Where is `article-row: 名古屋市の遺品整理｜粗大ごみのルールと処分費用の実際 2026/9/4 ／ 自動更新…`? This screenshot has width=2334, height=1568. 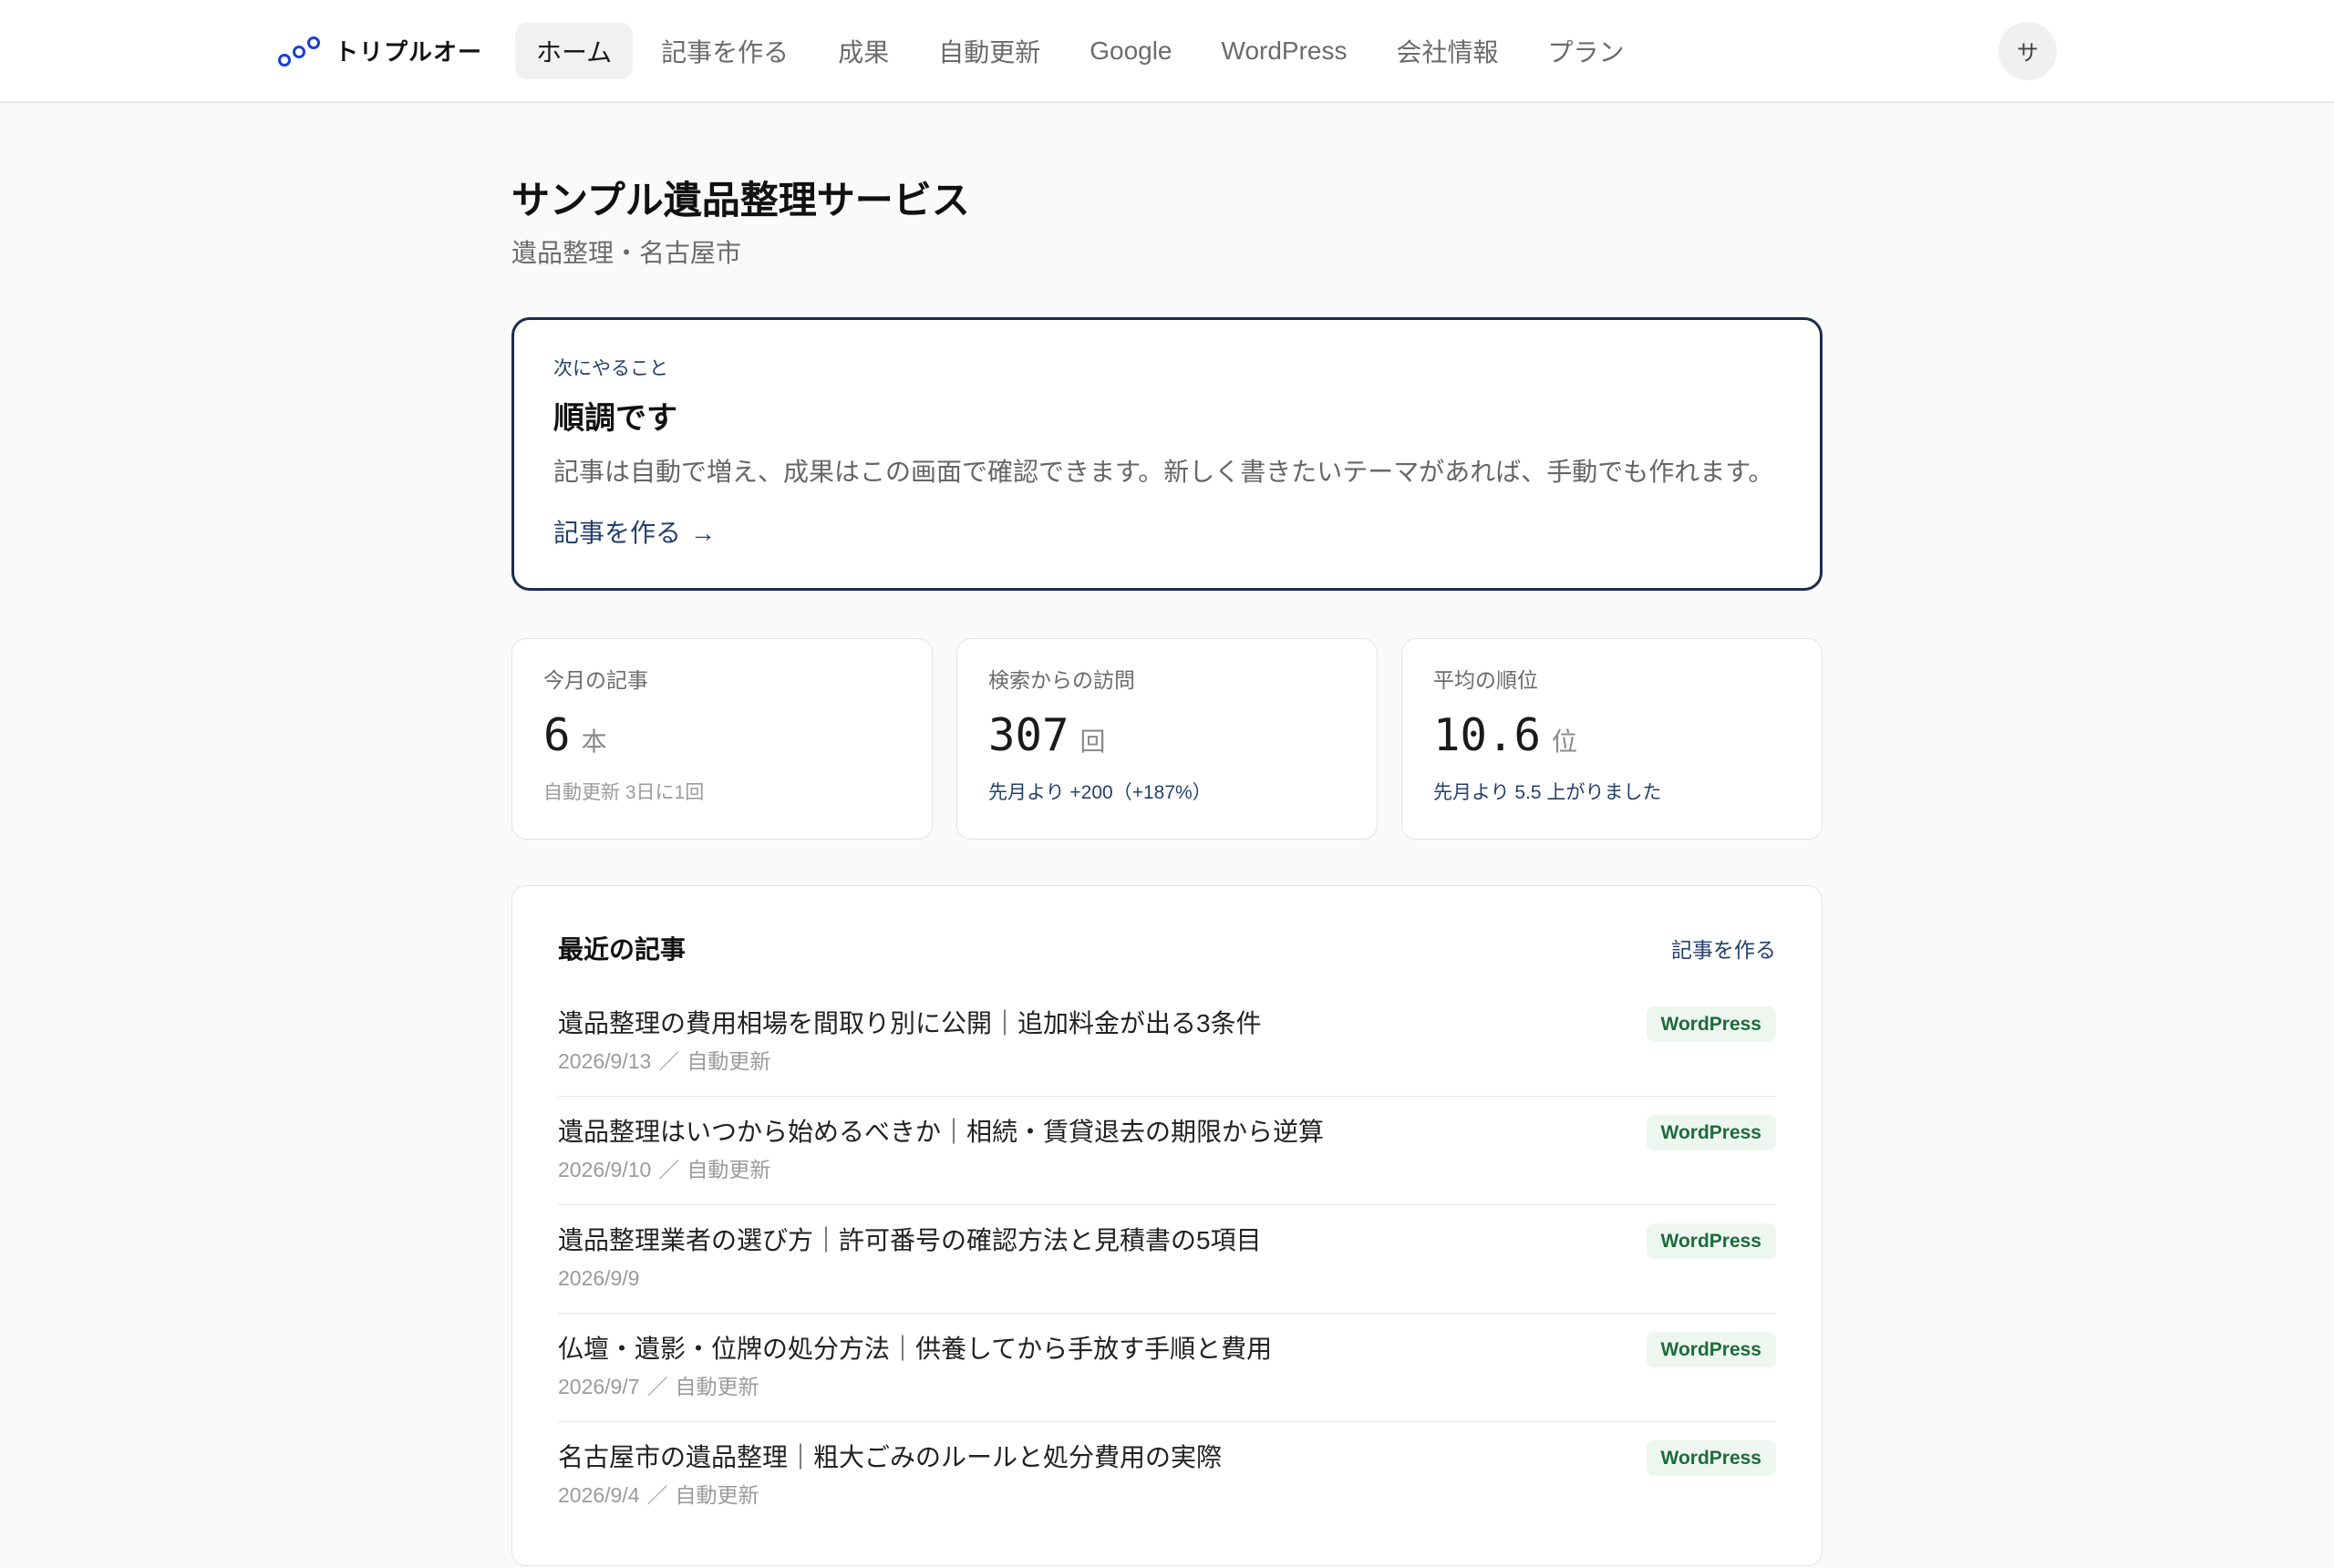 article-row: 名古屋市の遺品整理｜粗大ごみのルールと処分費用の実際 2026/9/4 ／ 自動更新… is located at coordinates (1167, 1476).